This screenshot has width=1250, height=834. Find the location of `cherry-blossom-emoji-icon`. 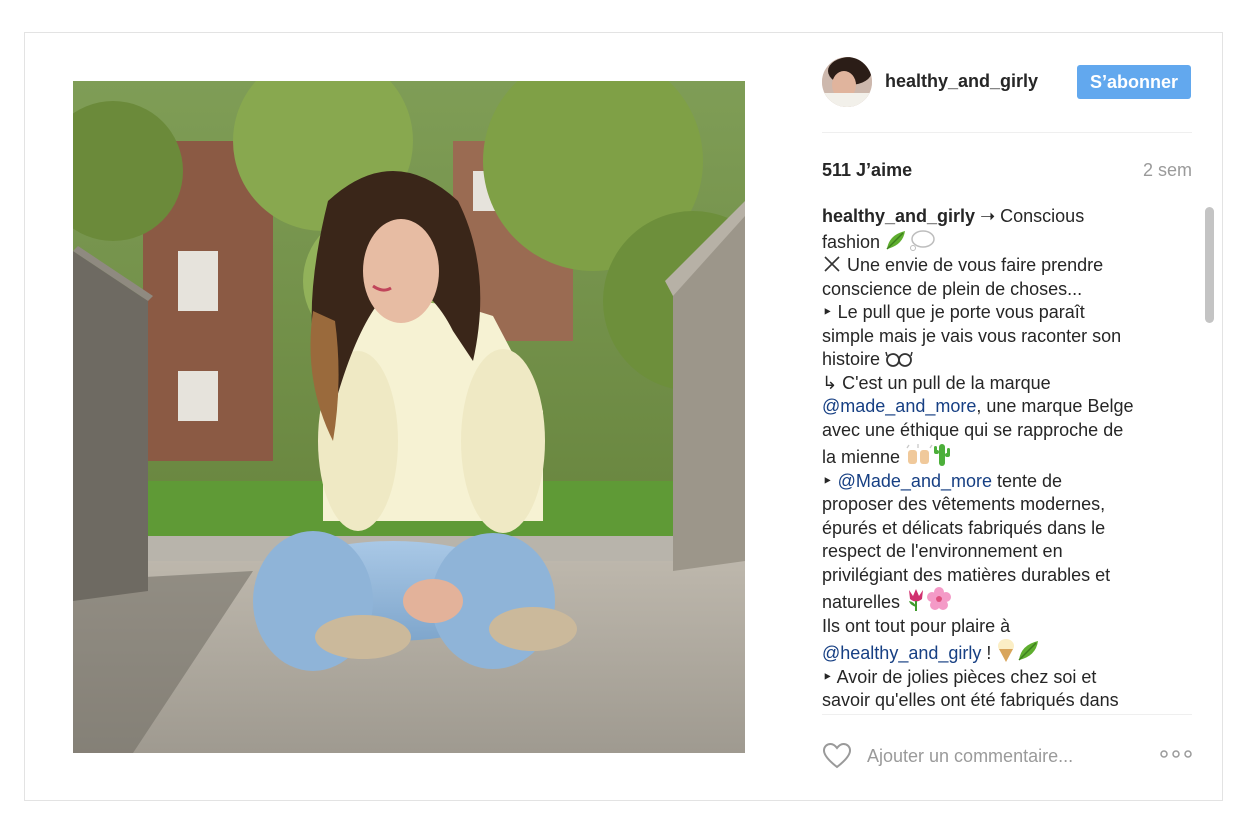

cherry-blossom-emoji-icon is located at coordinates (939, 598).